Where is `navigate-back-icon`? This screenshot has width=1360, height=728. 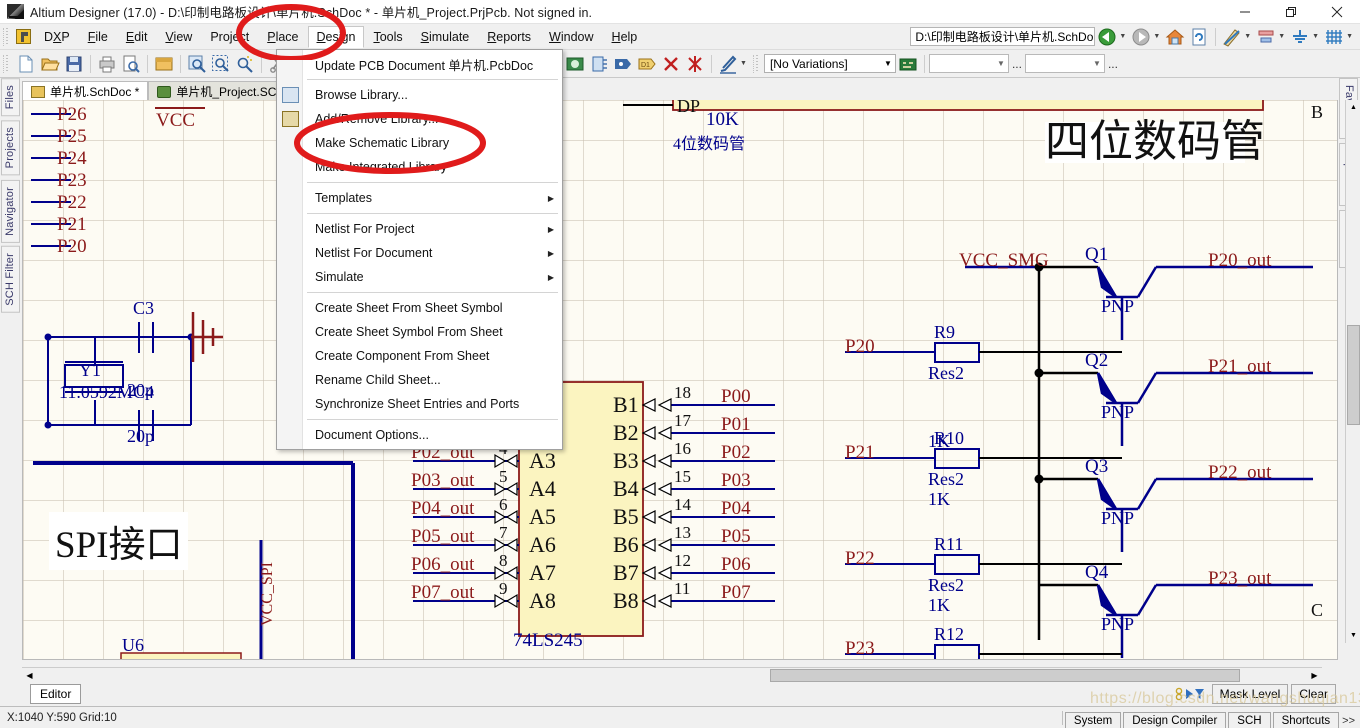 navigate-back-icon is located at coordinates (1107, 37).